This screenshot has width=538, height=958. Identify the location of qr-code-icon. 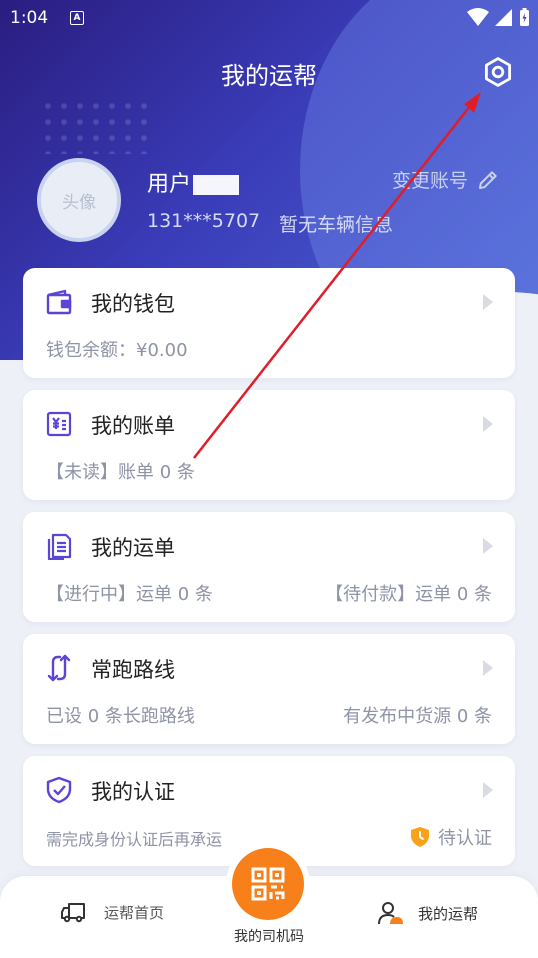
(268, 884).